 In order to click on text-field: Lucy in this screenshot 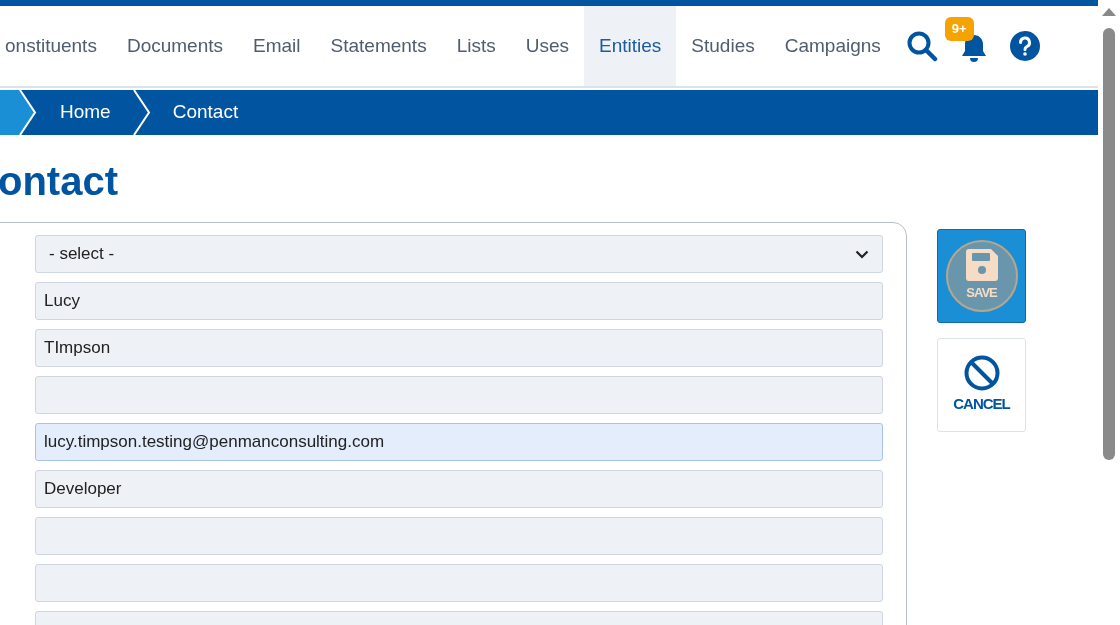, I will do `click(459, 301)`.